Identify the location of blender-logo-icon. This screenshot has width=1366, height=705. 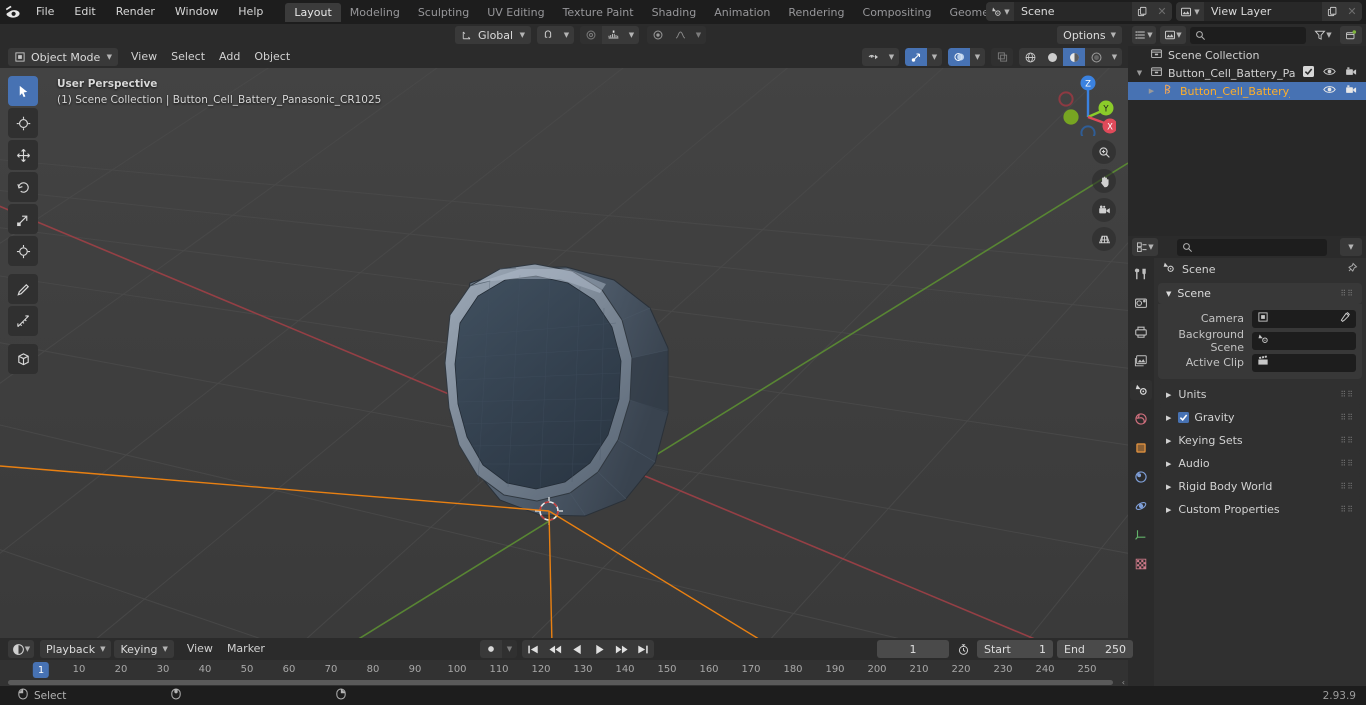
(13, 12).